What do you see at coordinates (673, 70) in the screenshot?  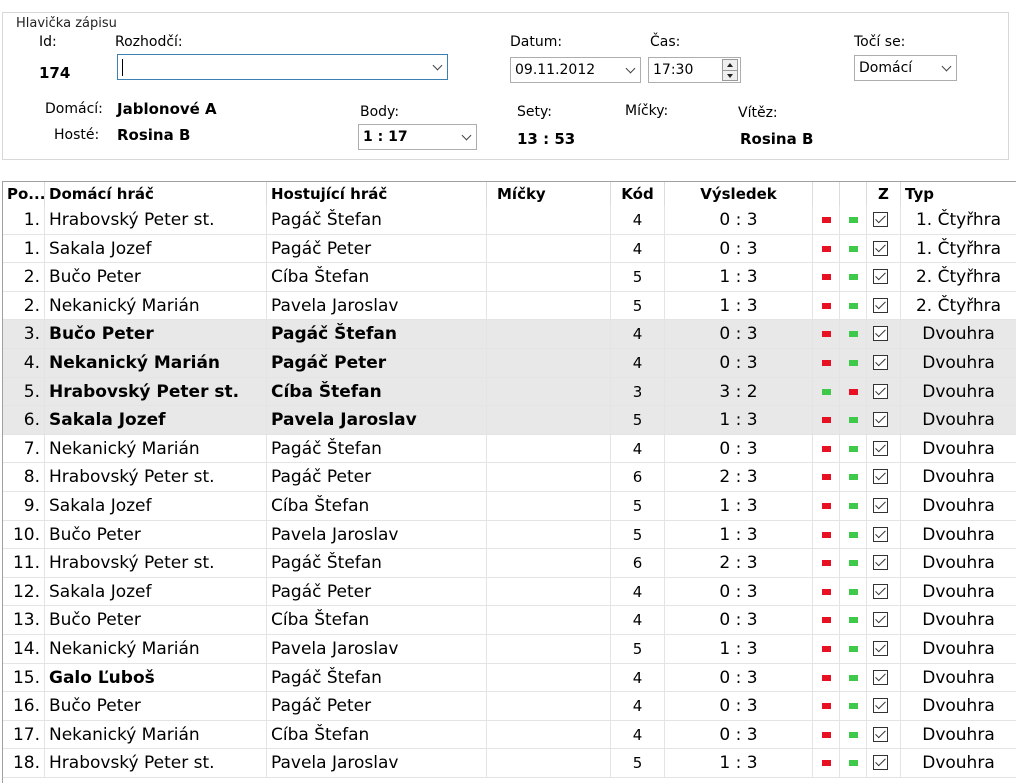 I see `time-value: 17:30` at bounding box center [673, 70].